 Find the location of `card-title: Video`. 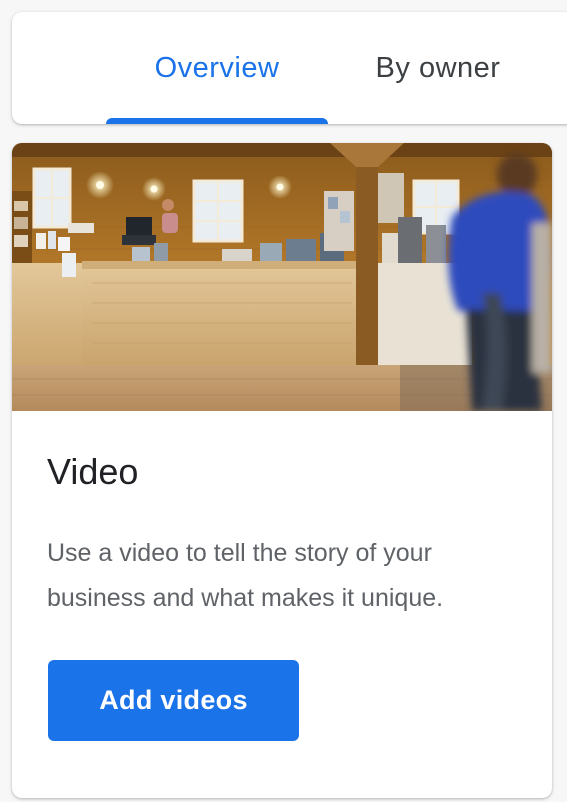

card-title: Video is located at coordinates (93, 471).